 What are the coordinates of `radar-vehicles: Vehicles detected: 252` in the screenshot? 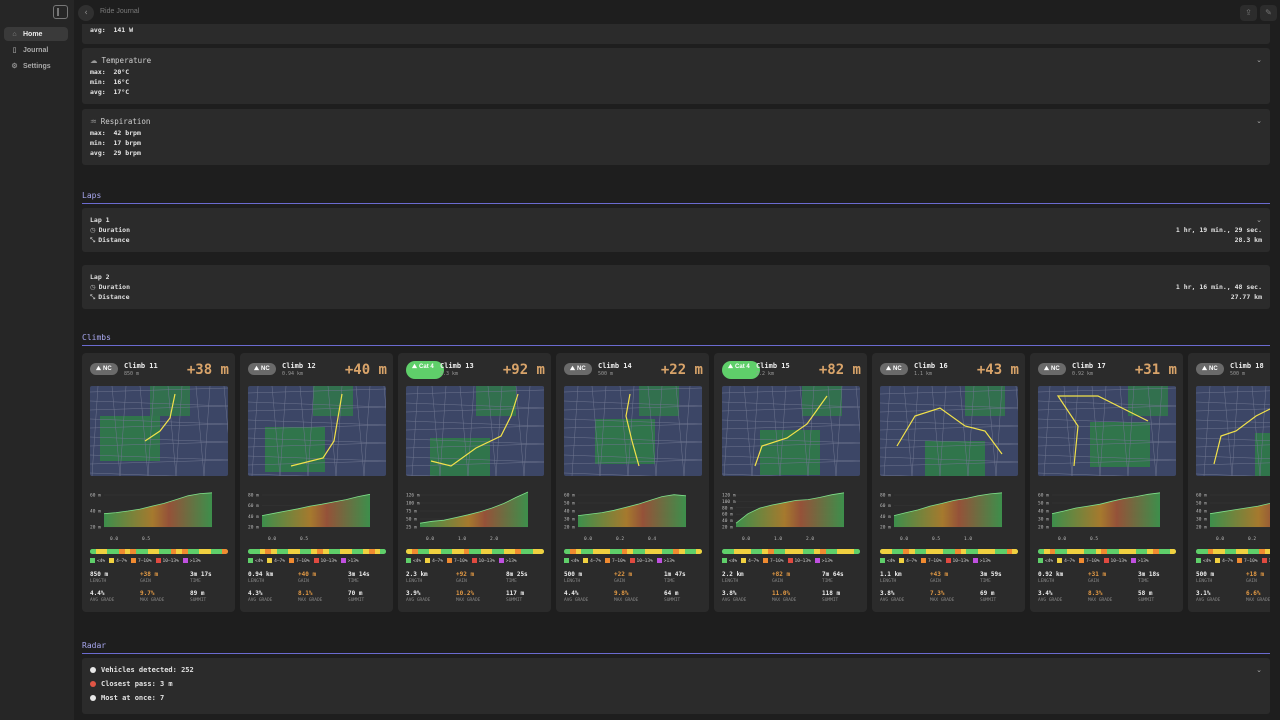 It's located at (142, 670).